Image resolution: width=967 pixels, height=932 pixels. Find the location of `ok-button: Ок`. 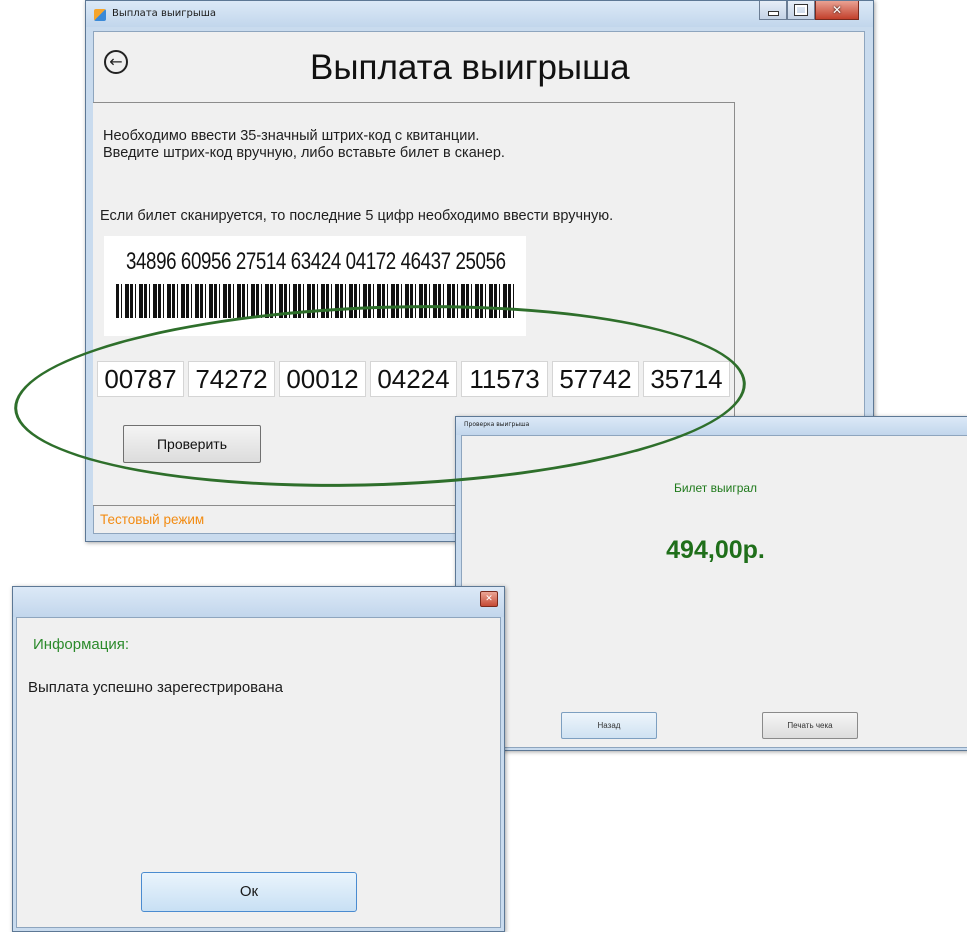

ok-button: Ок is located at coordinates (249, 892).